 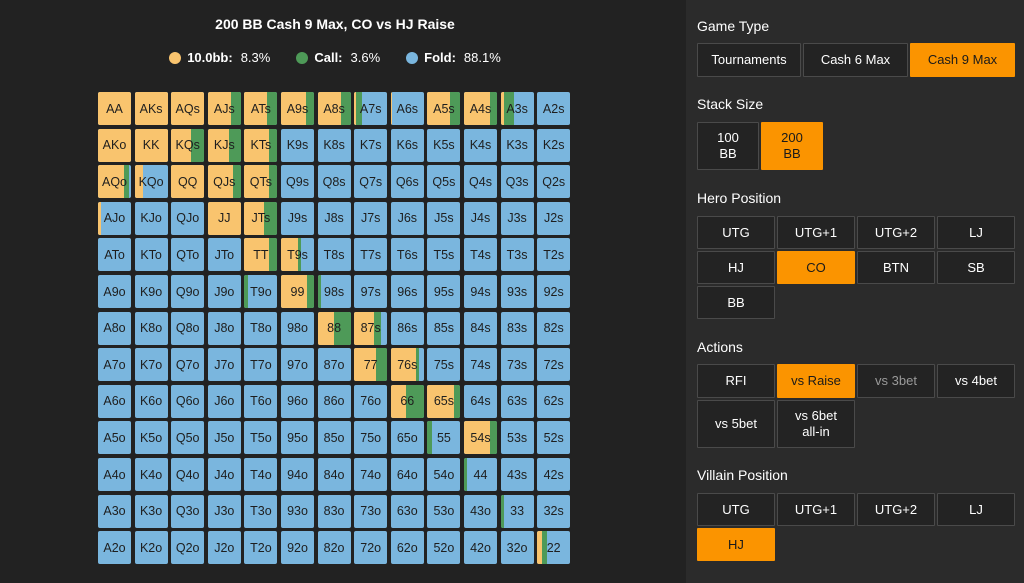 I want to click on hero-co-button: CO, so click(x=816, y=267).